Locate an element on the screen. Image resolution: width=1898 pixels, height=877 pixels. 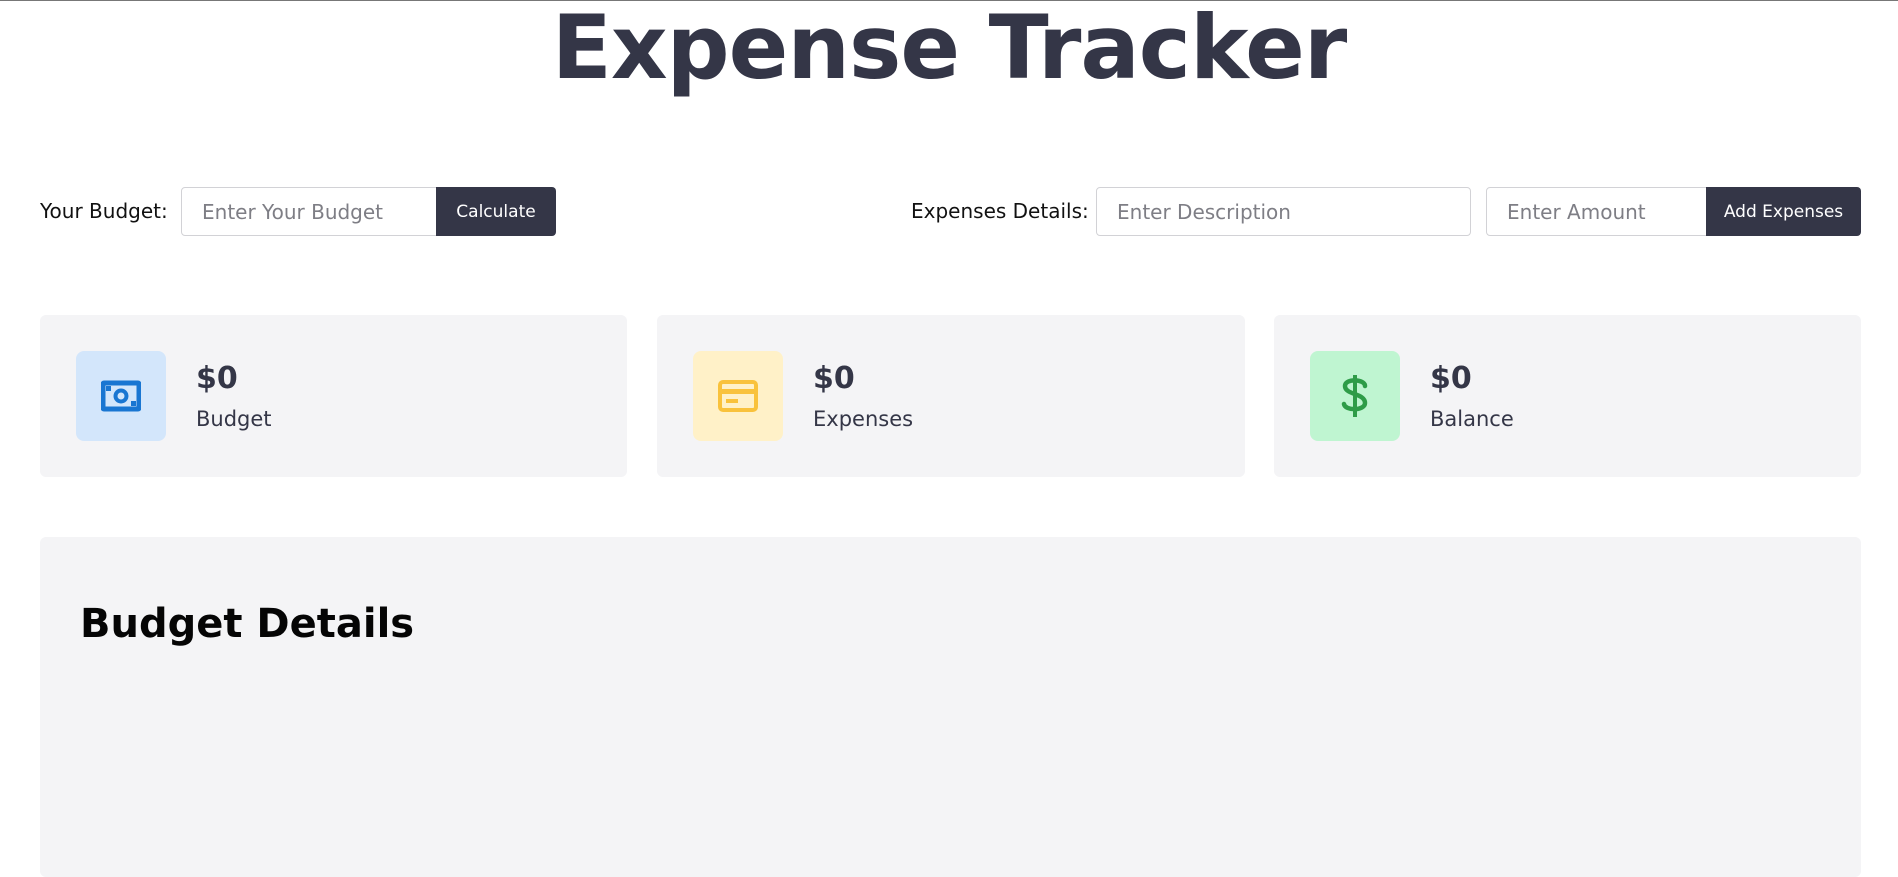
money-bill-icon is located at coordinates (121, 396).